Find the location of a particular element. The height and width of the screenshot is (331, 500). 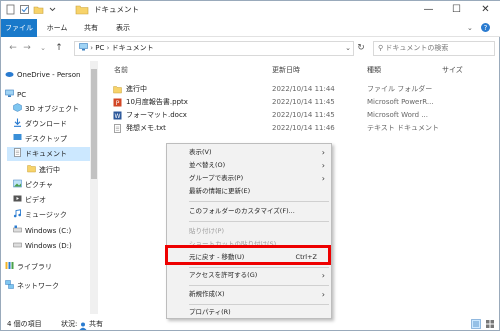

properties-icon is located at coordinates (24, 9).